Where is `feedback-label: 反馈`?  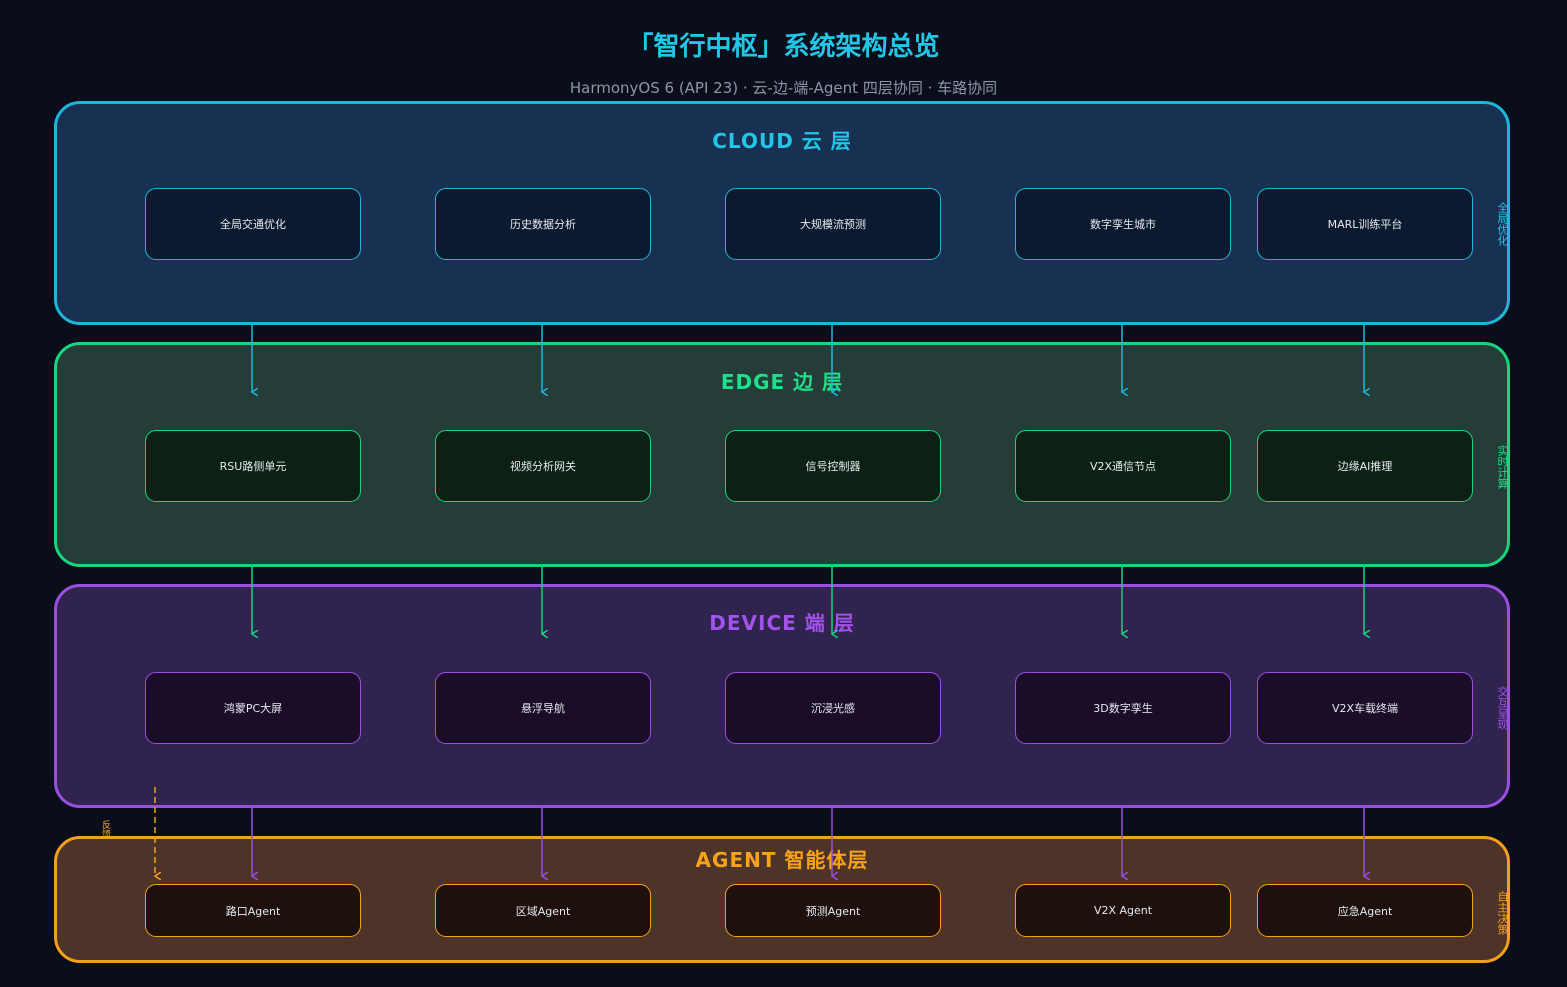
feedback-label: 反馈 is located at coordinates (105, 829).